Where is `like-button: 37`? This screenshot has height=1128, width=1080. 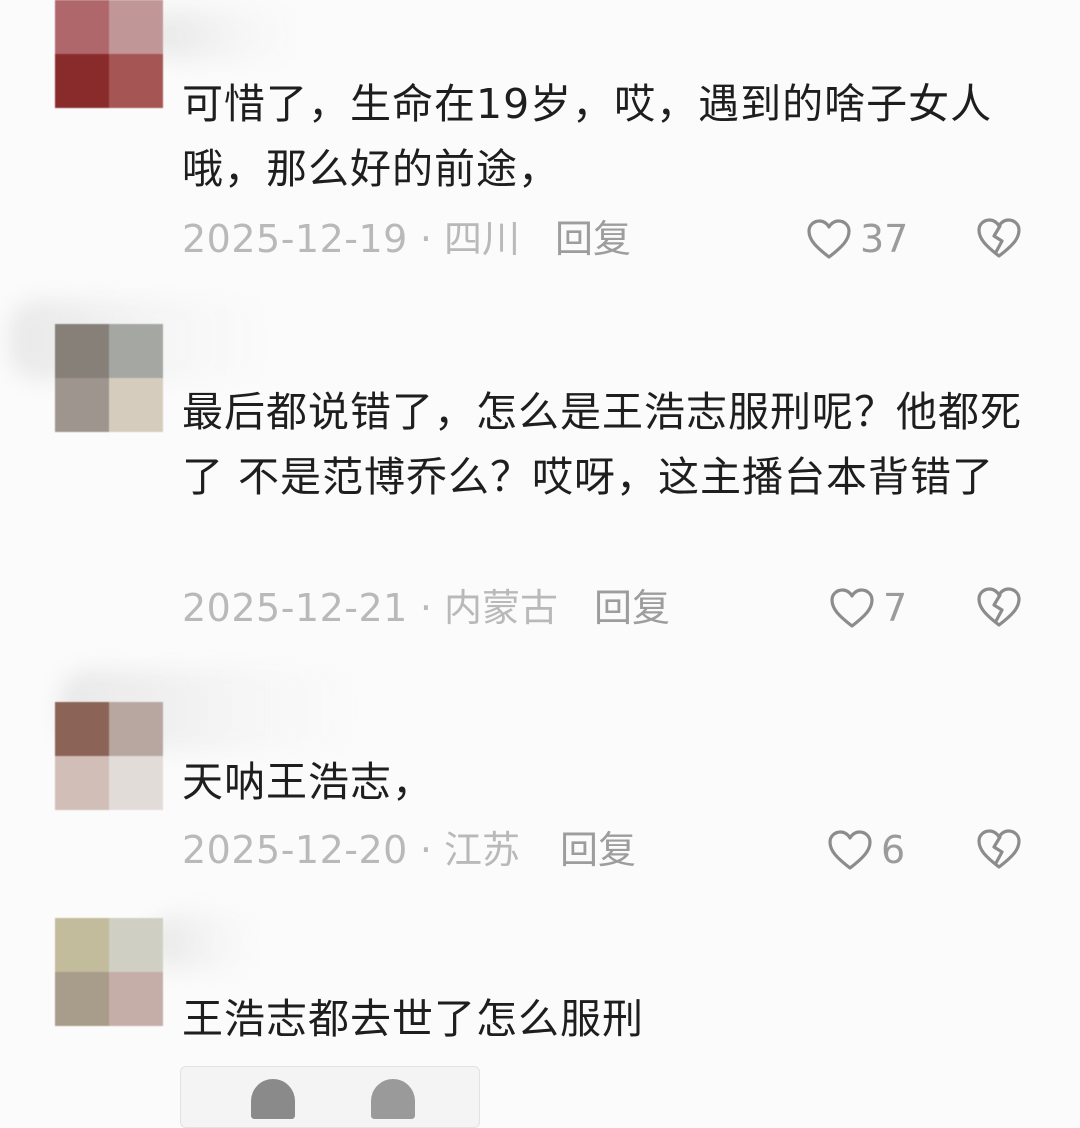 like-button: 37 is located at coordinates (857, 239).